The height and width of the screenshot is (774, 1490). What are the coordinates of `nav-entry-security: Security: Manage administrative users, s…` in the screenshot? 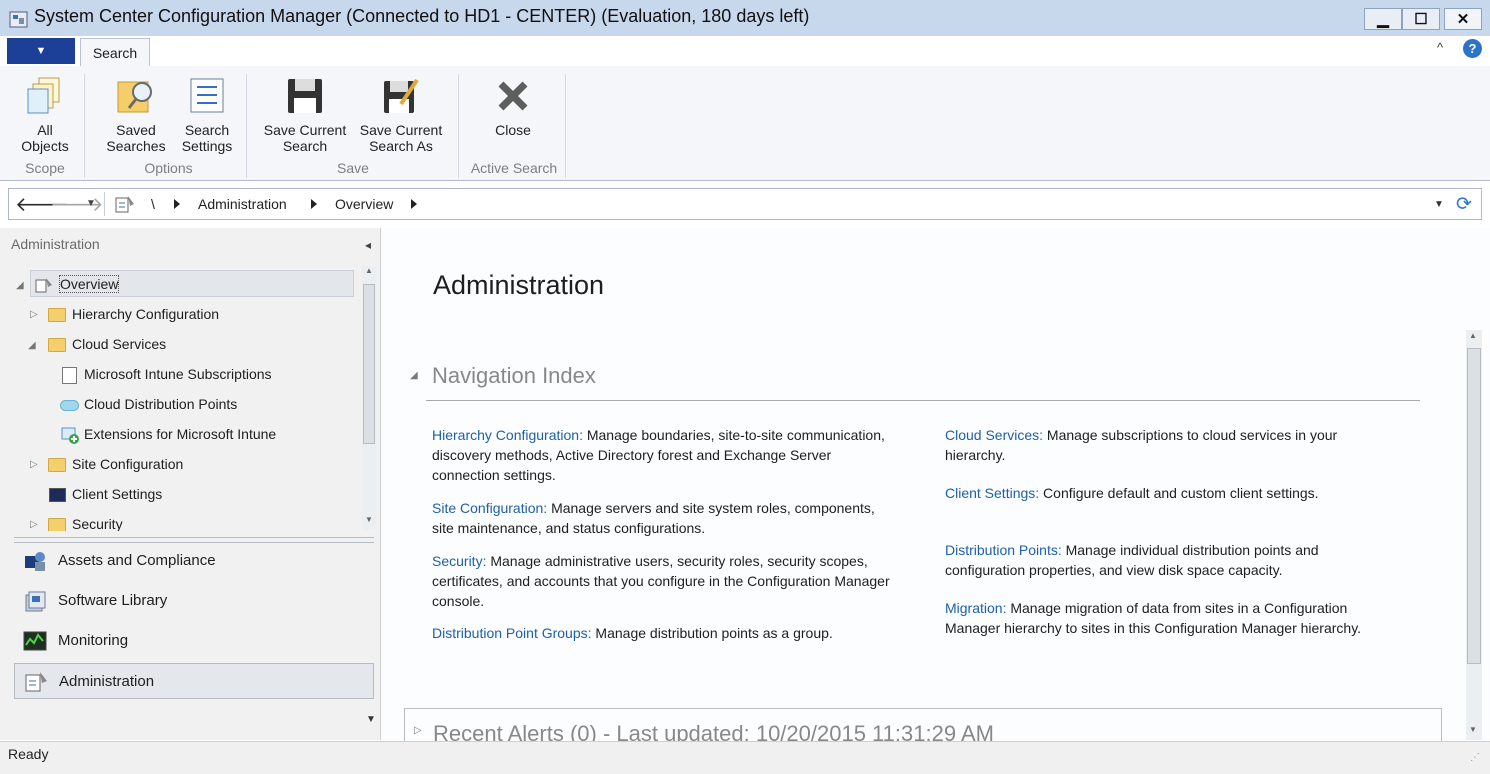 It's located at (667, 581).